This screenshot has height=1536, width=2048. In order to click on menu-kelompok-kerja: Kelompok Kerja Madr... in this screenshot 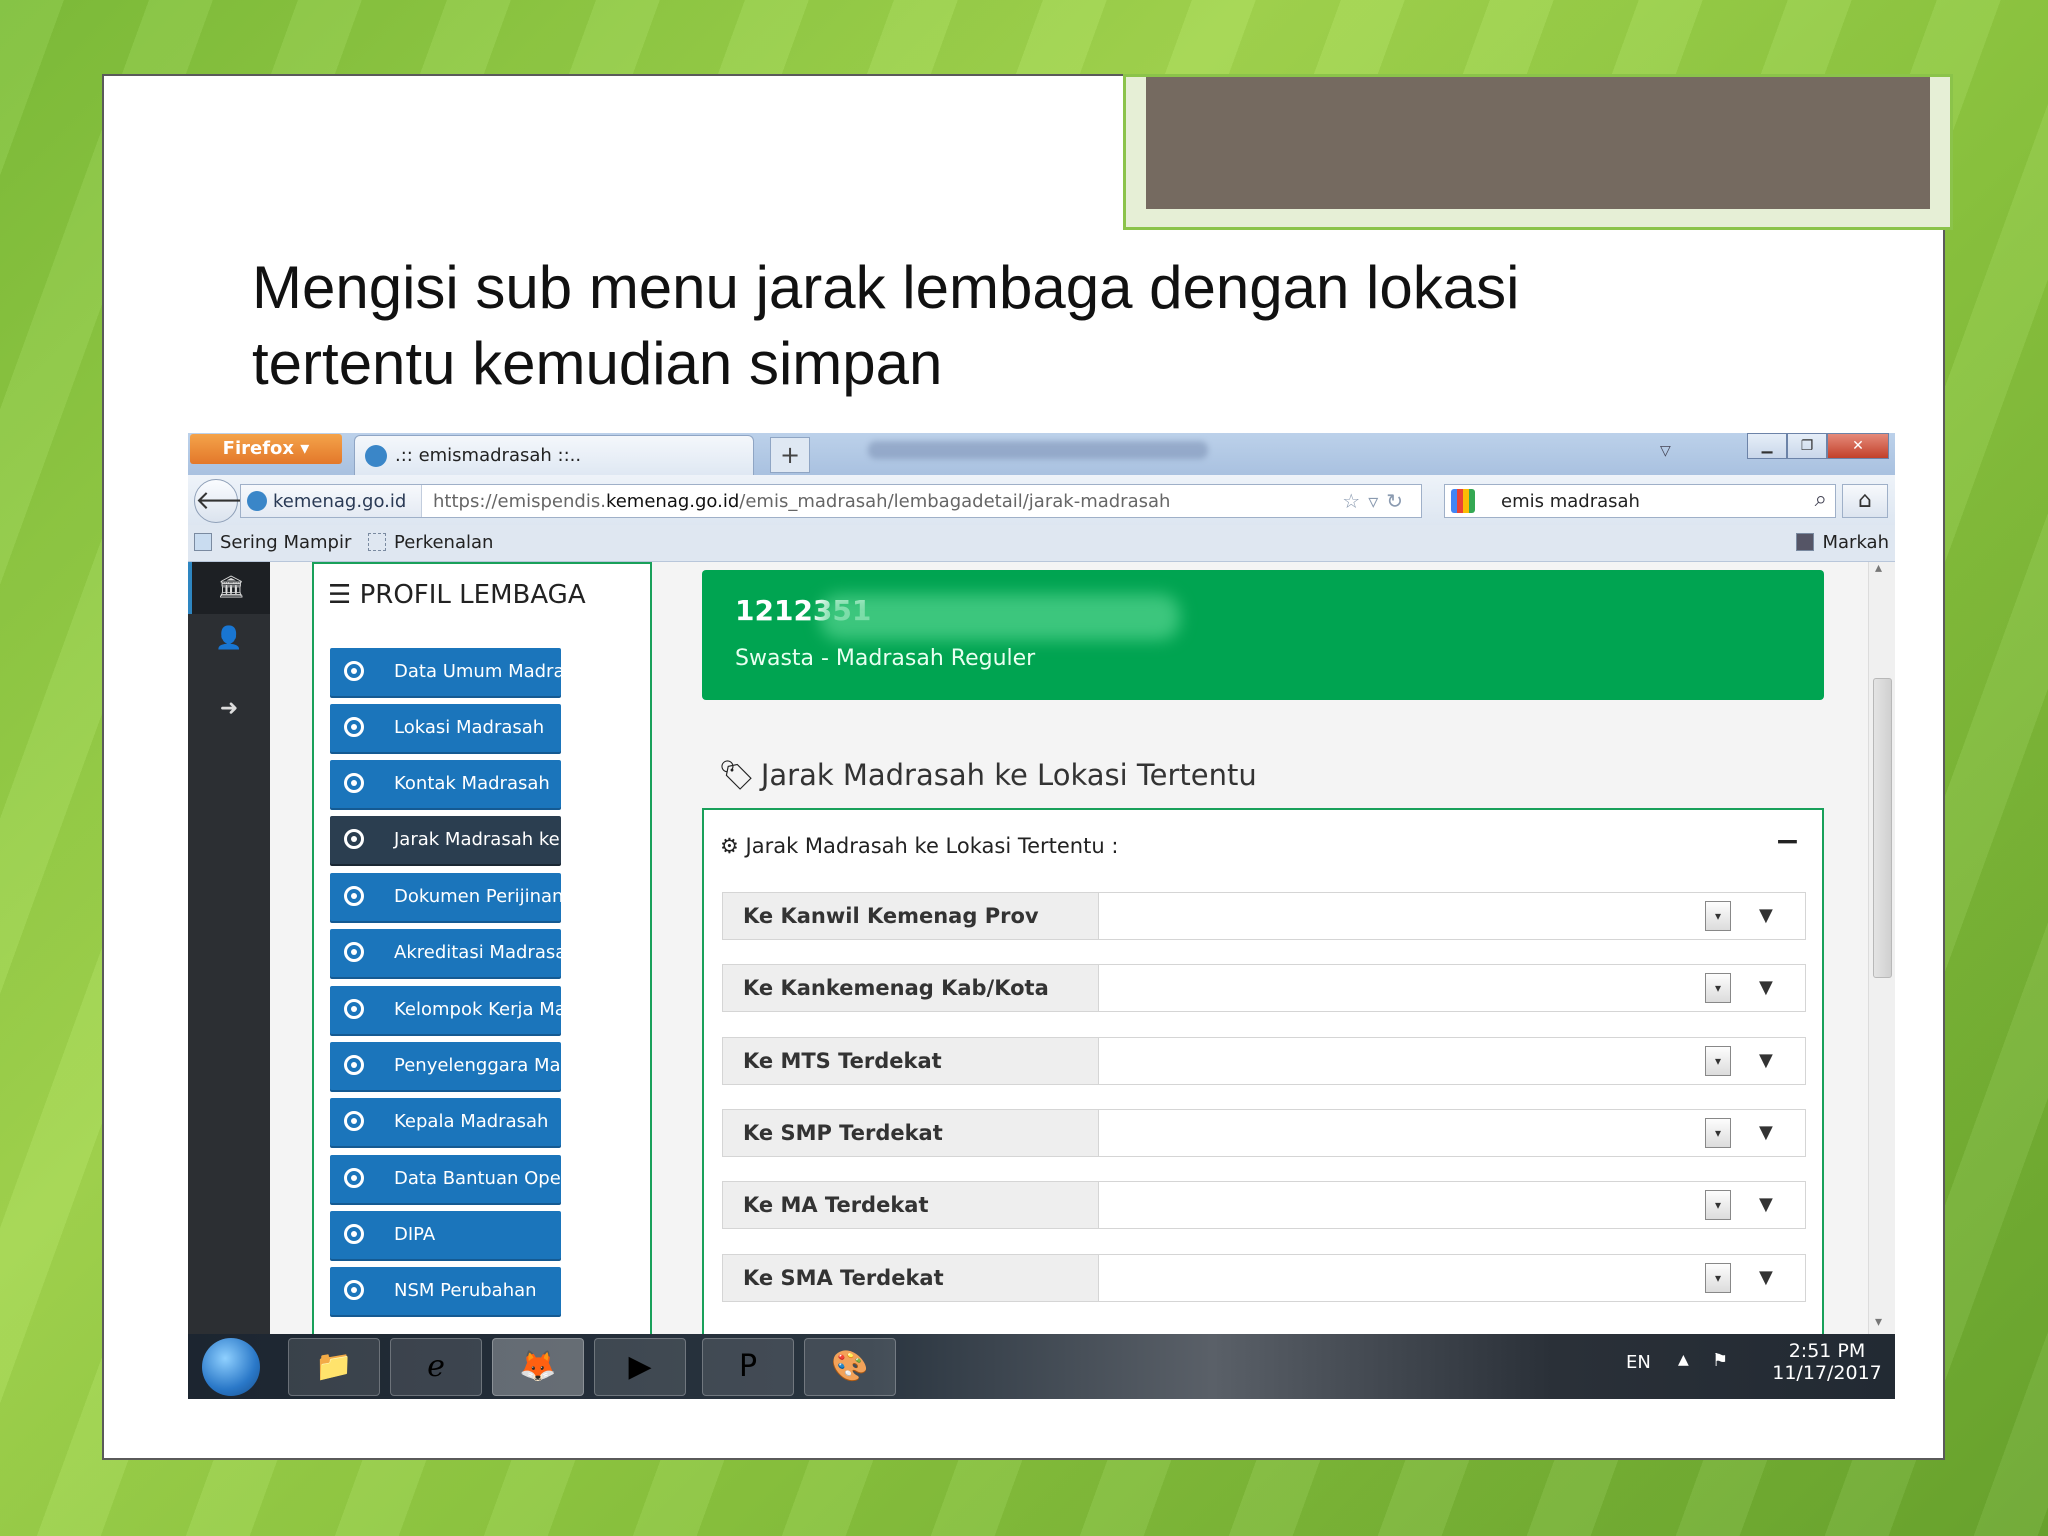, I will do `click(445, 1010)`.